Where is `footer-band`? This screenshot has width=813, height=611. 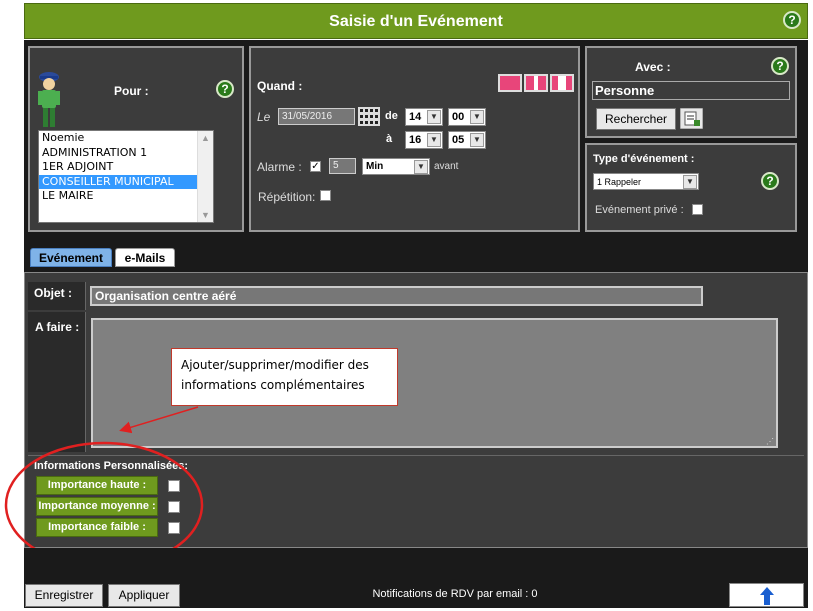 footer-band is located at coordinates (416, 565).